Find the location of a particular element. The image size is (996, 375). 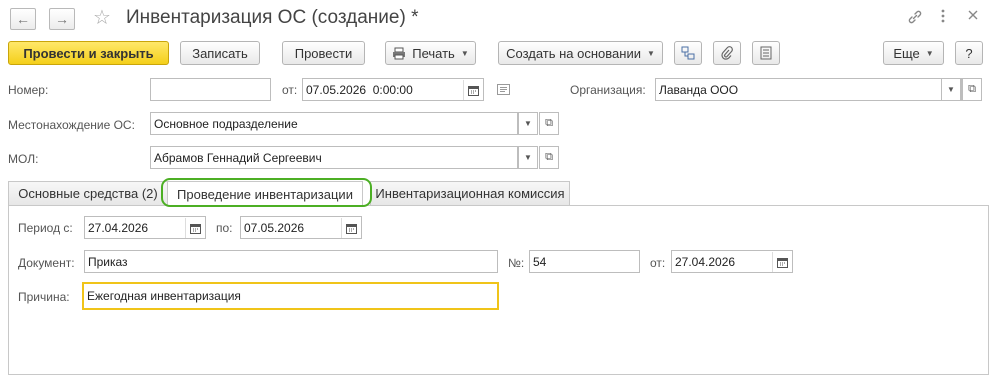

location-value: Основное подразделение is located at coordinates (226, 124).